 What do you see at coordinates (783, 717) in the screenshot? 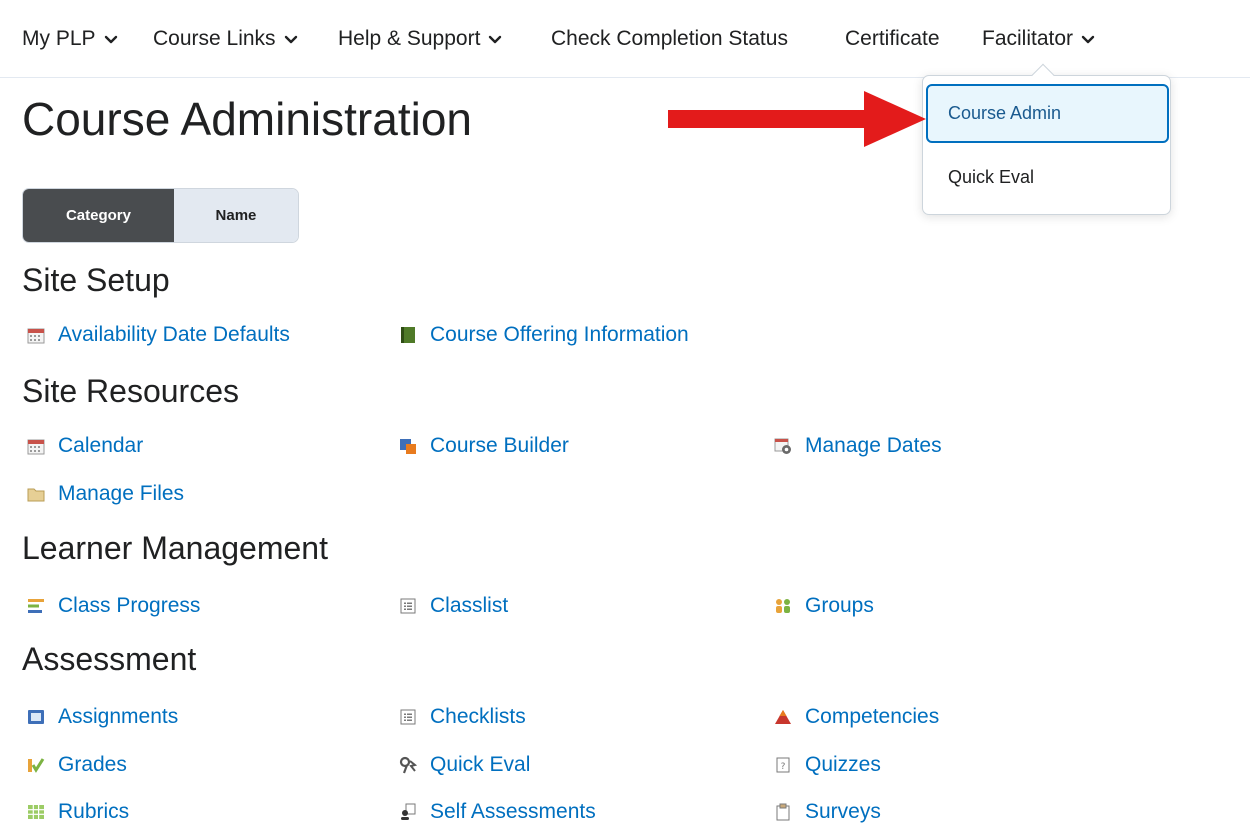
I see `competencies-icon` at bounding box center [783, 717].